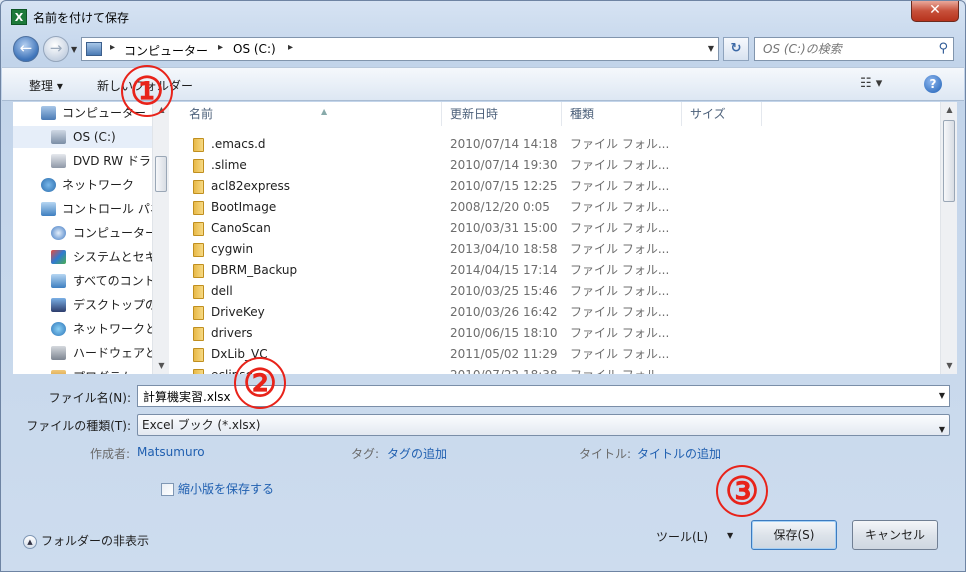 The image size is (966, 572). What do you see at coordinates (504, 249) in the screenshot?
I see `file-date: 2013/04/10 18:58` at bounding box center [504, 249].